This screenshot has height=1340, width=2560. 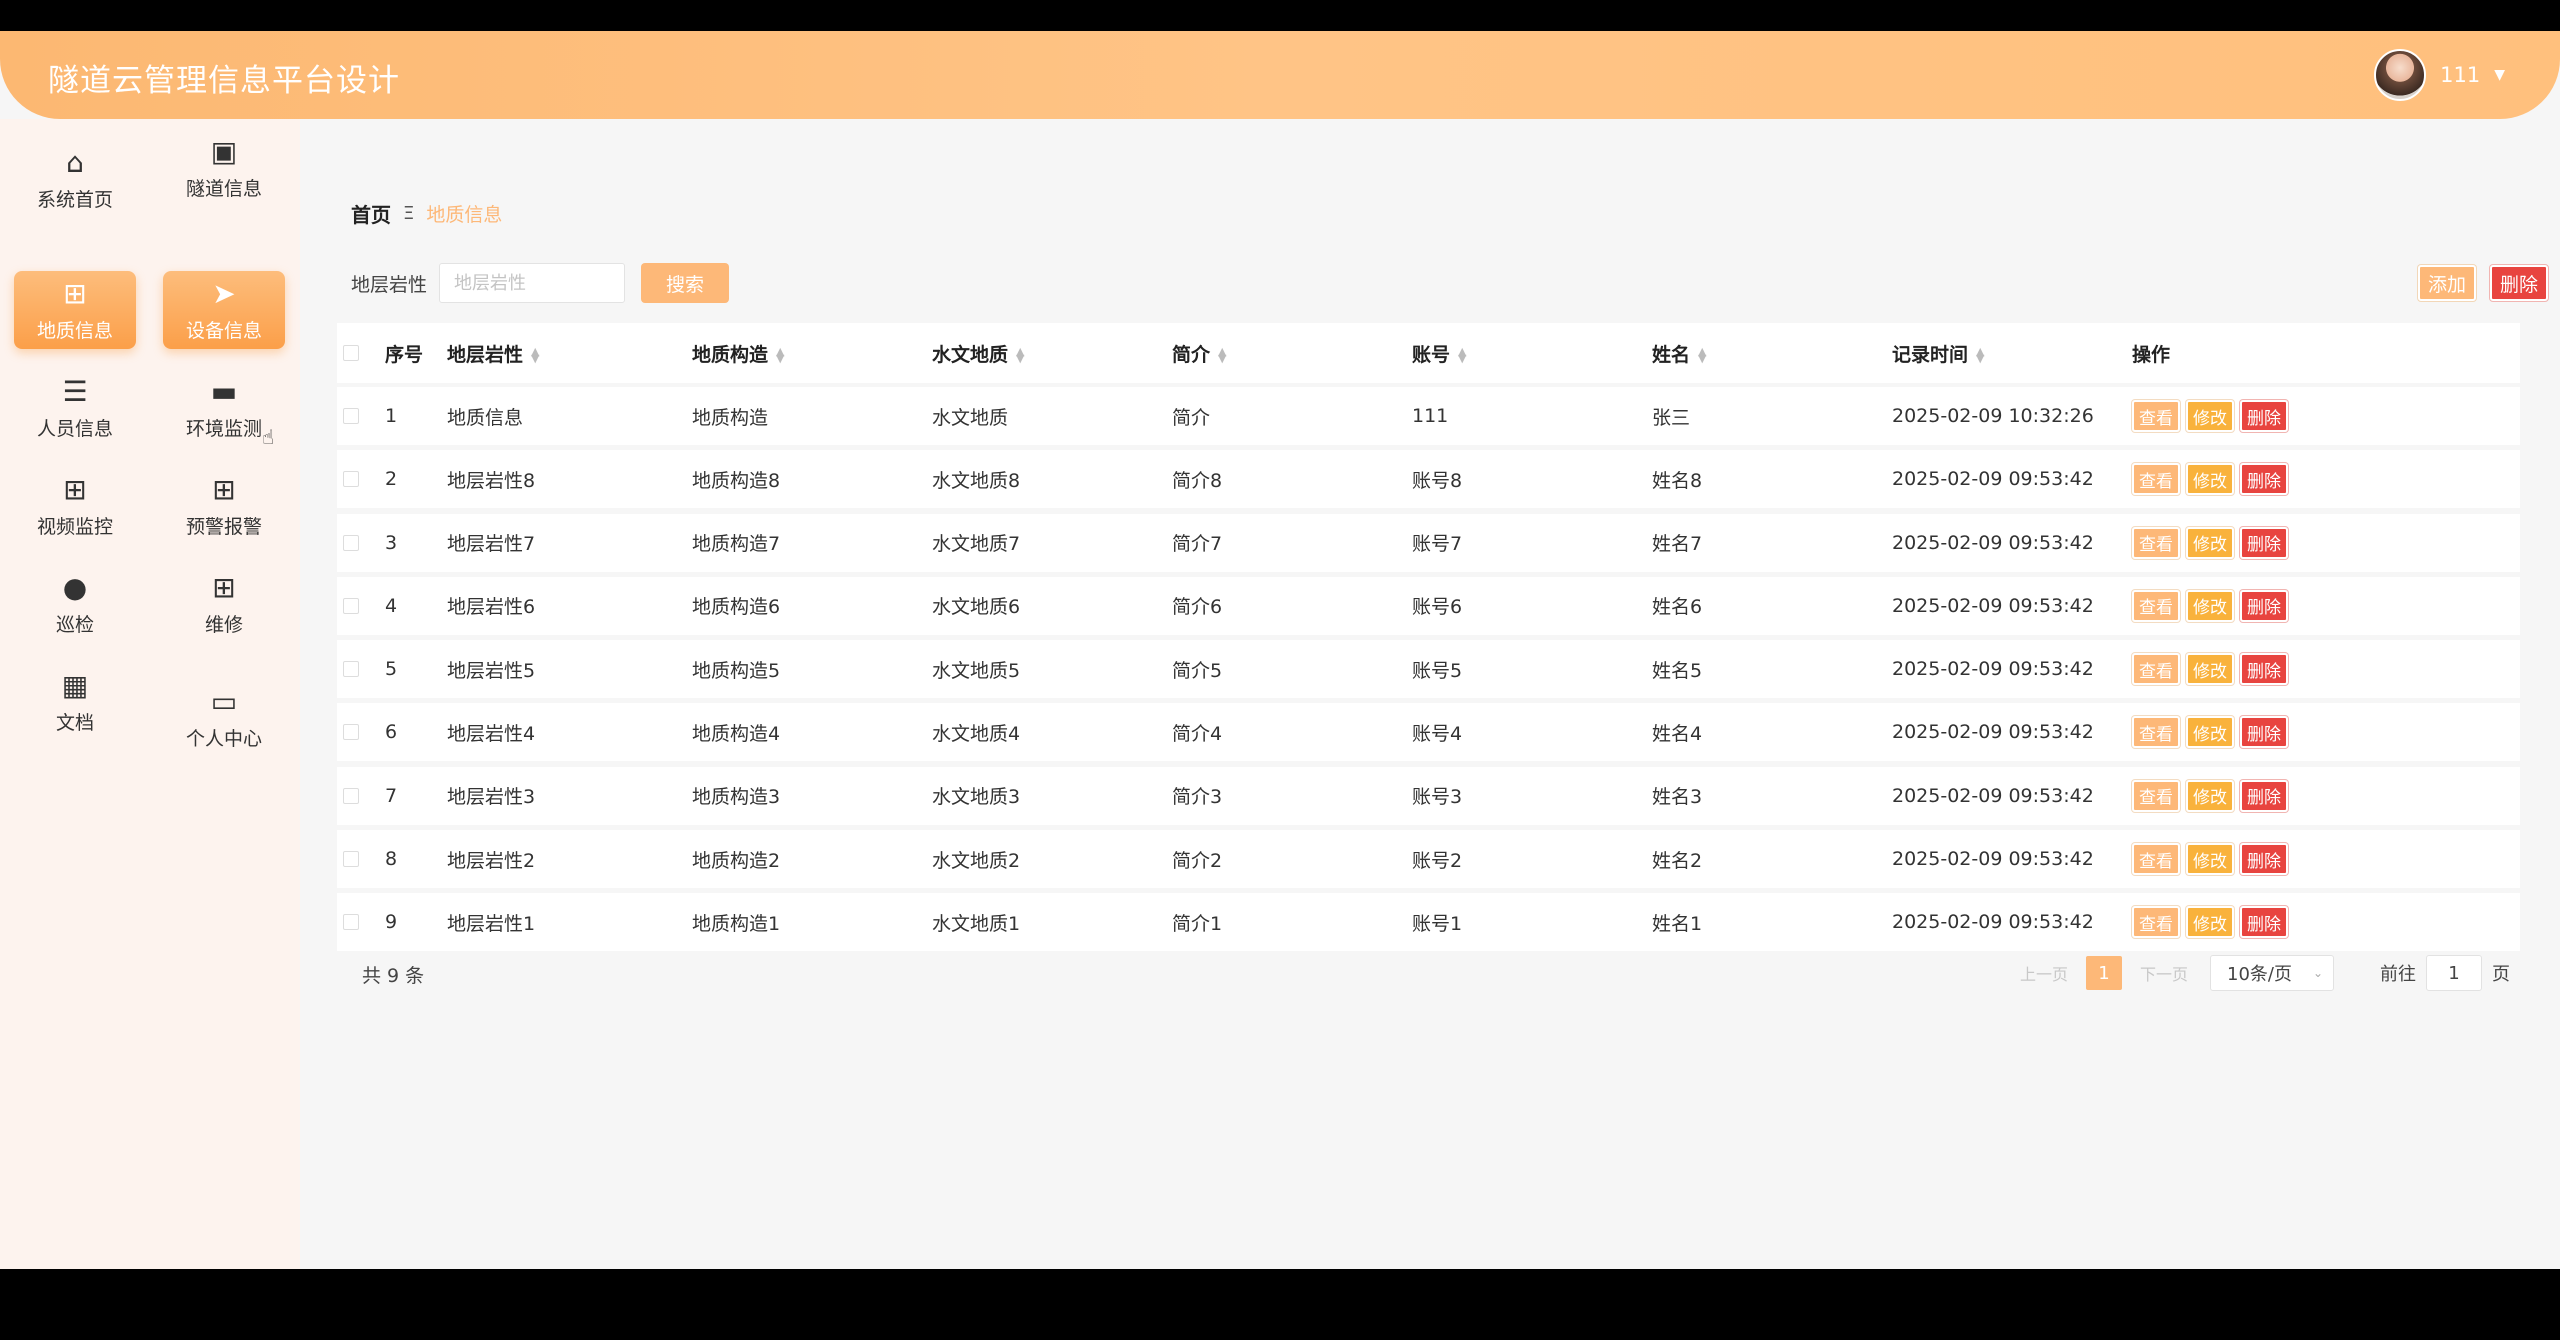 What do you see at coordinates (569, 353) in the screenshot?
I see `column-header-sortable: 地层岩性 ▲ ▼` at bounding box center [569, 353].